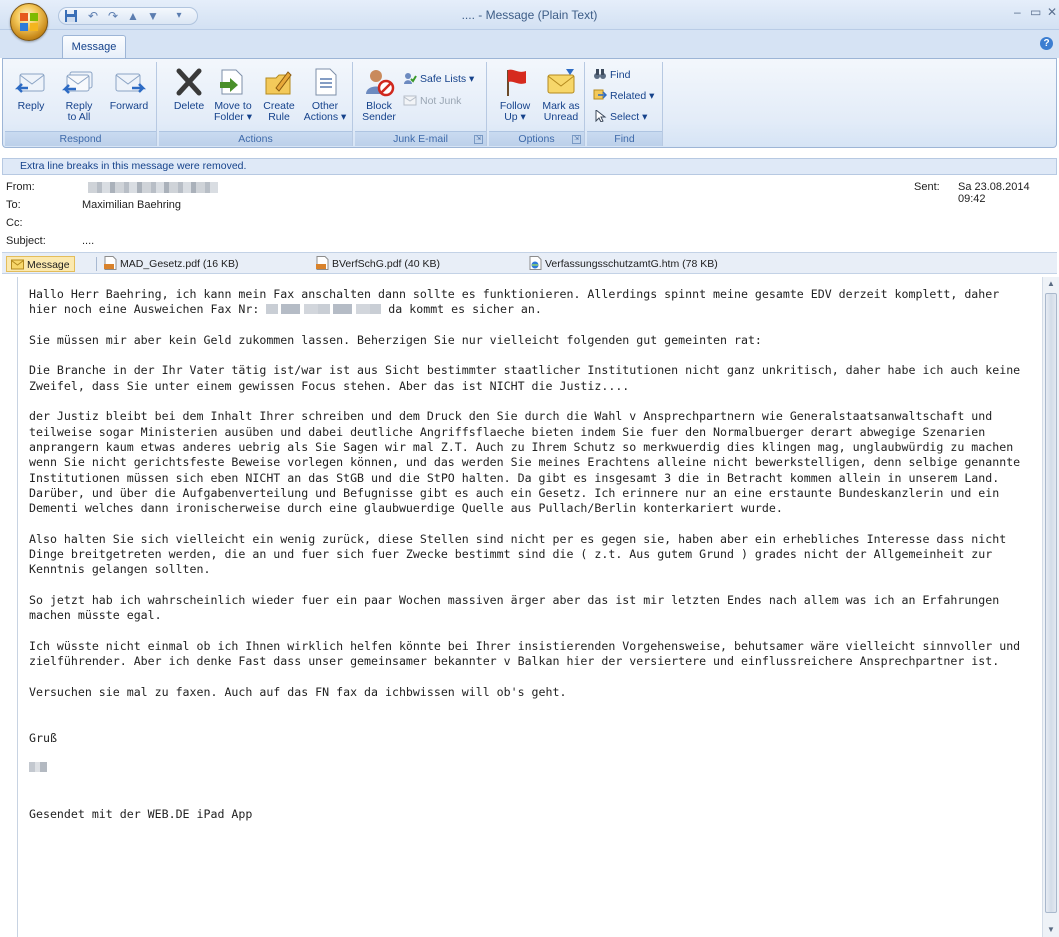 This screenshot has width=1059, height=937. What do you see at coordinates (529, 44) in the screenshot?
I see `ribbon-tab-row: Message` at bounding box center [529, 44].